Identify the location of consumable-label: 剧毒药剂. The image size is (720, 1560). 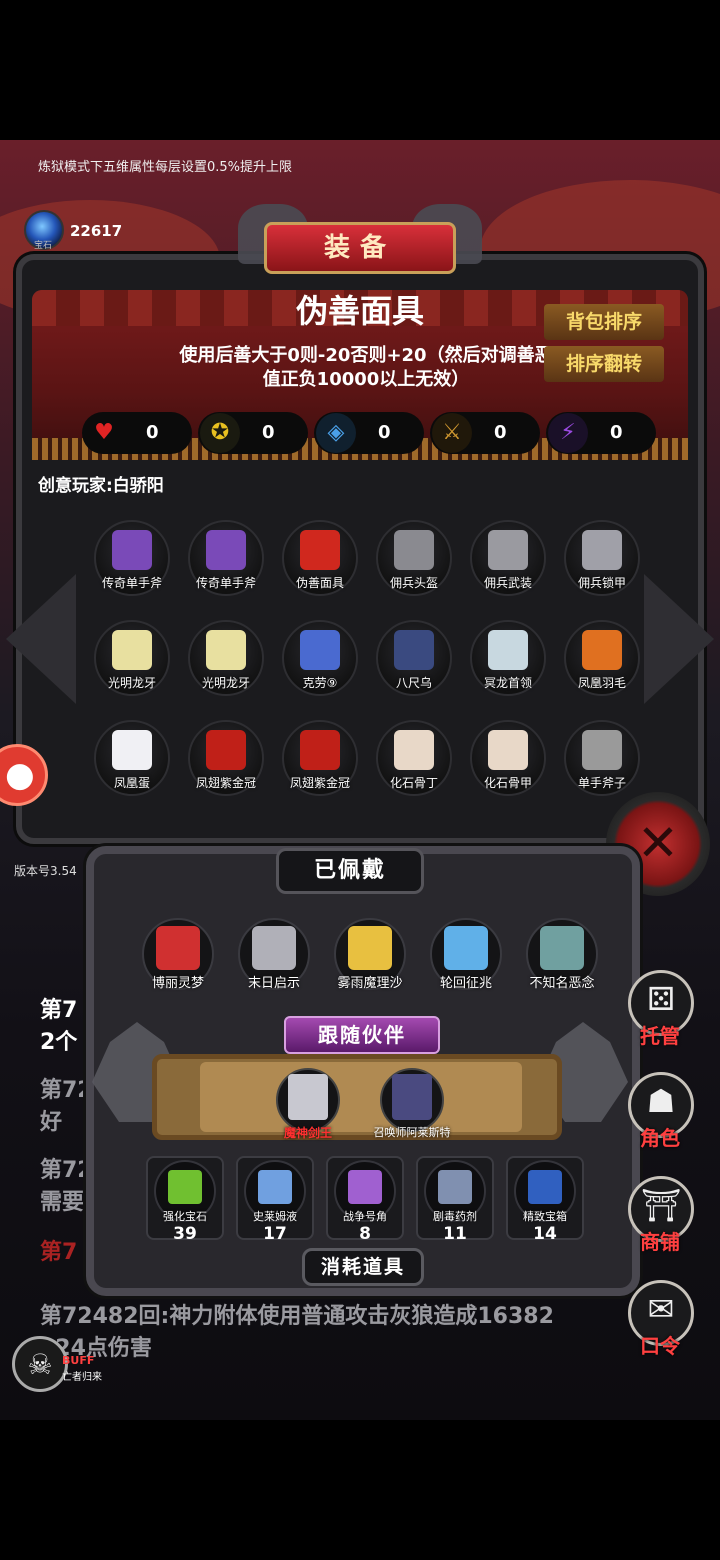
(455, 1216).